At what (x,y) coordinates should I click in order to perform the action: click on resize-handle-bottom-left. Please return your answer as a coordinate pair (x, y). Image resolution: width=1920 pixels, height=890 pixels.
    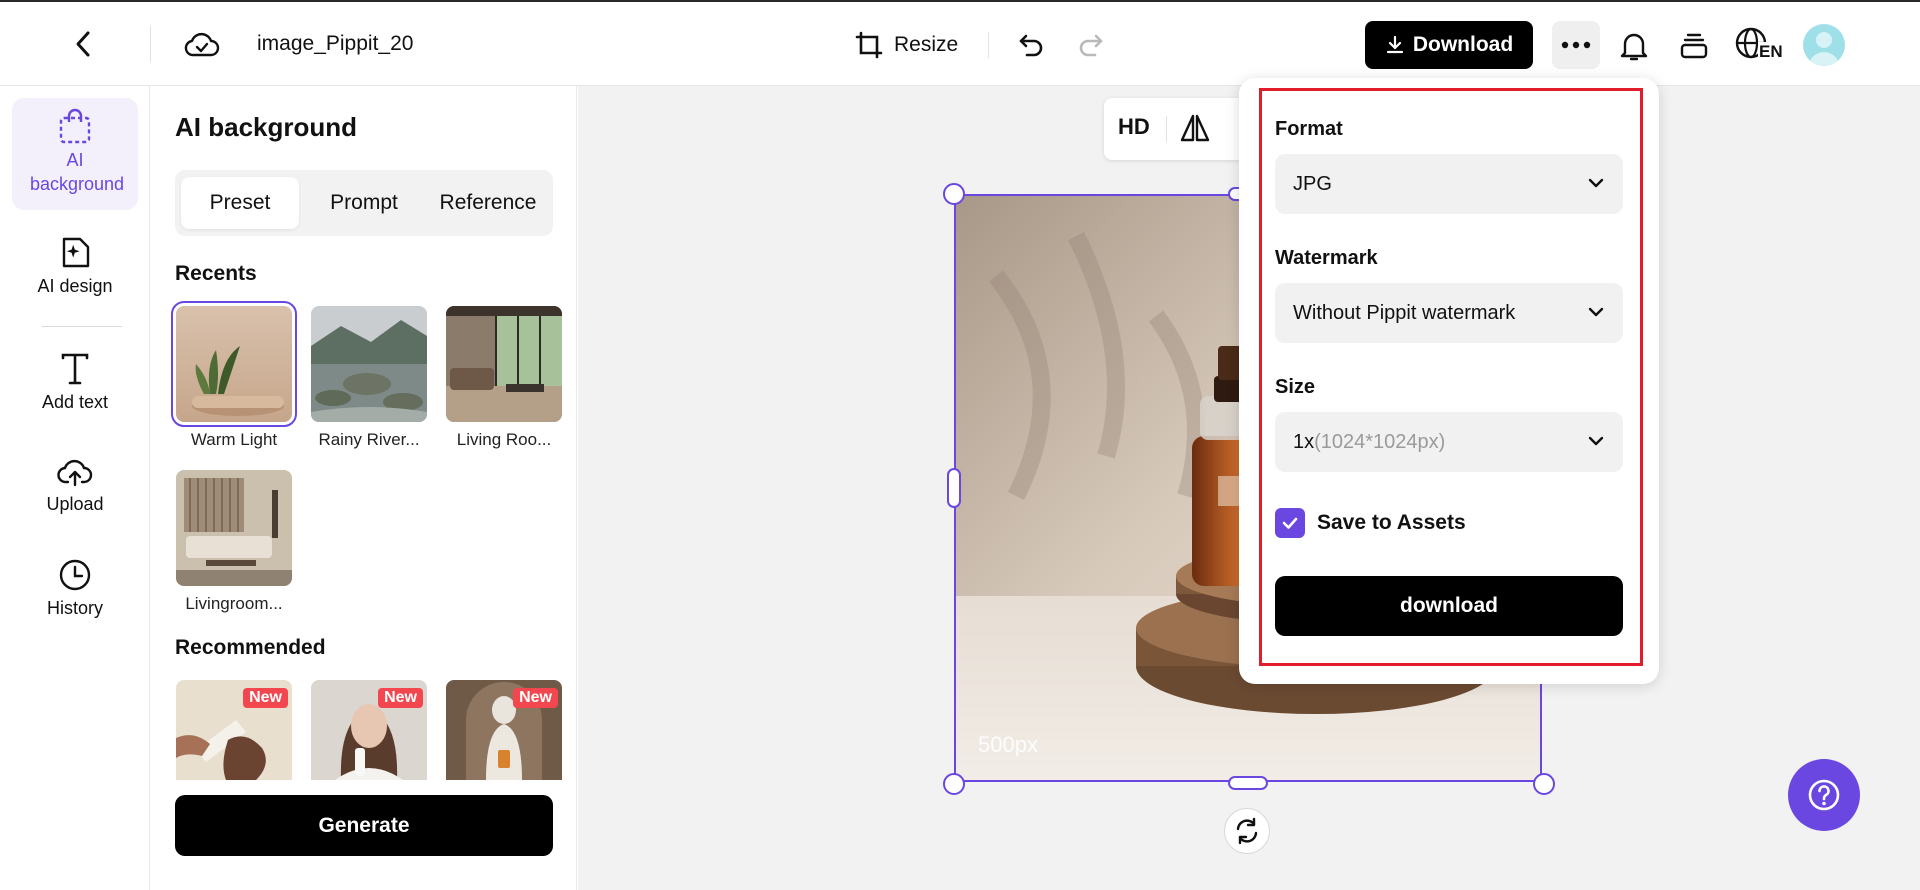
    Looking at the image, I should click on (954, 784).